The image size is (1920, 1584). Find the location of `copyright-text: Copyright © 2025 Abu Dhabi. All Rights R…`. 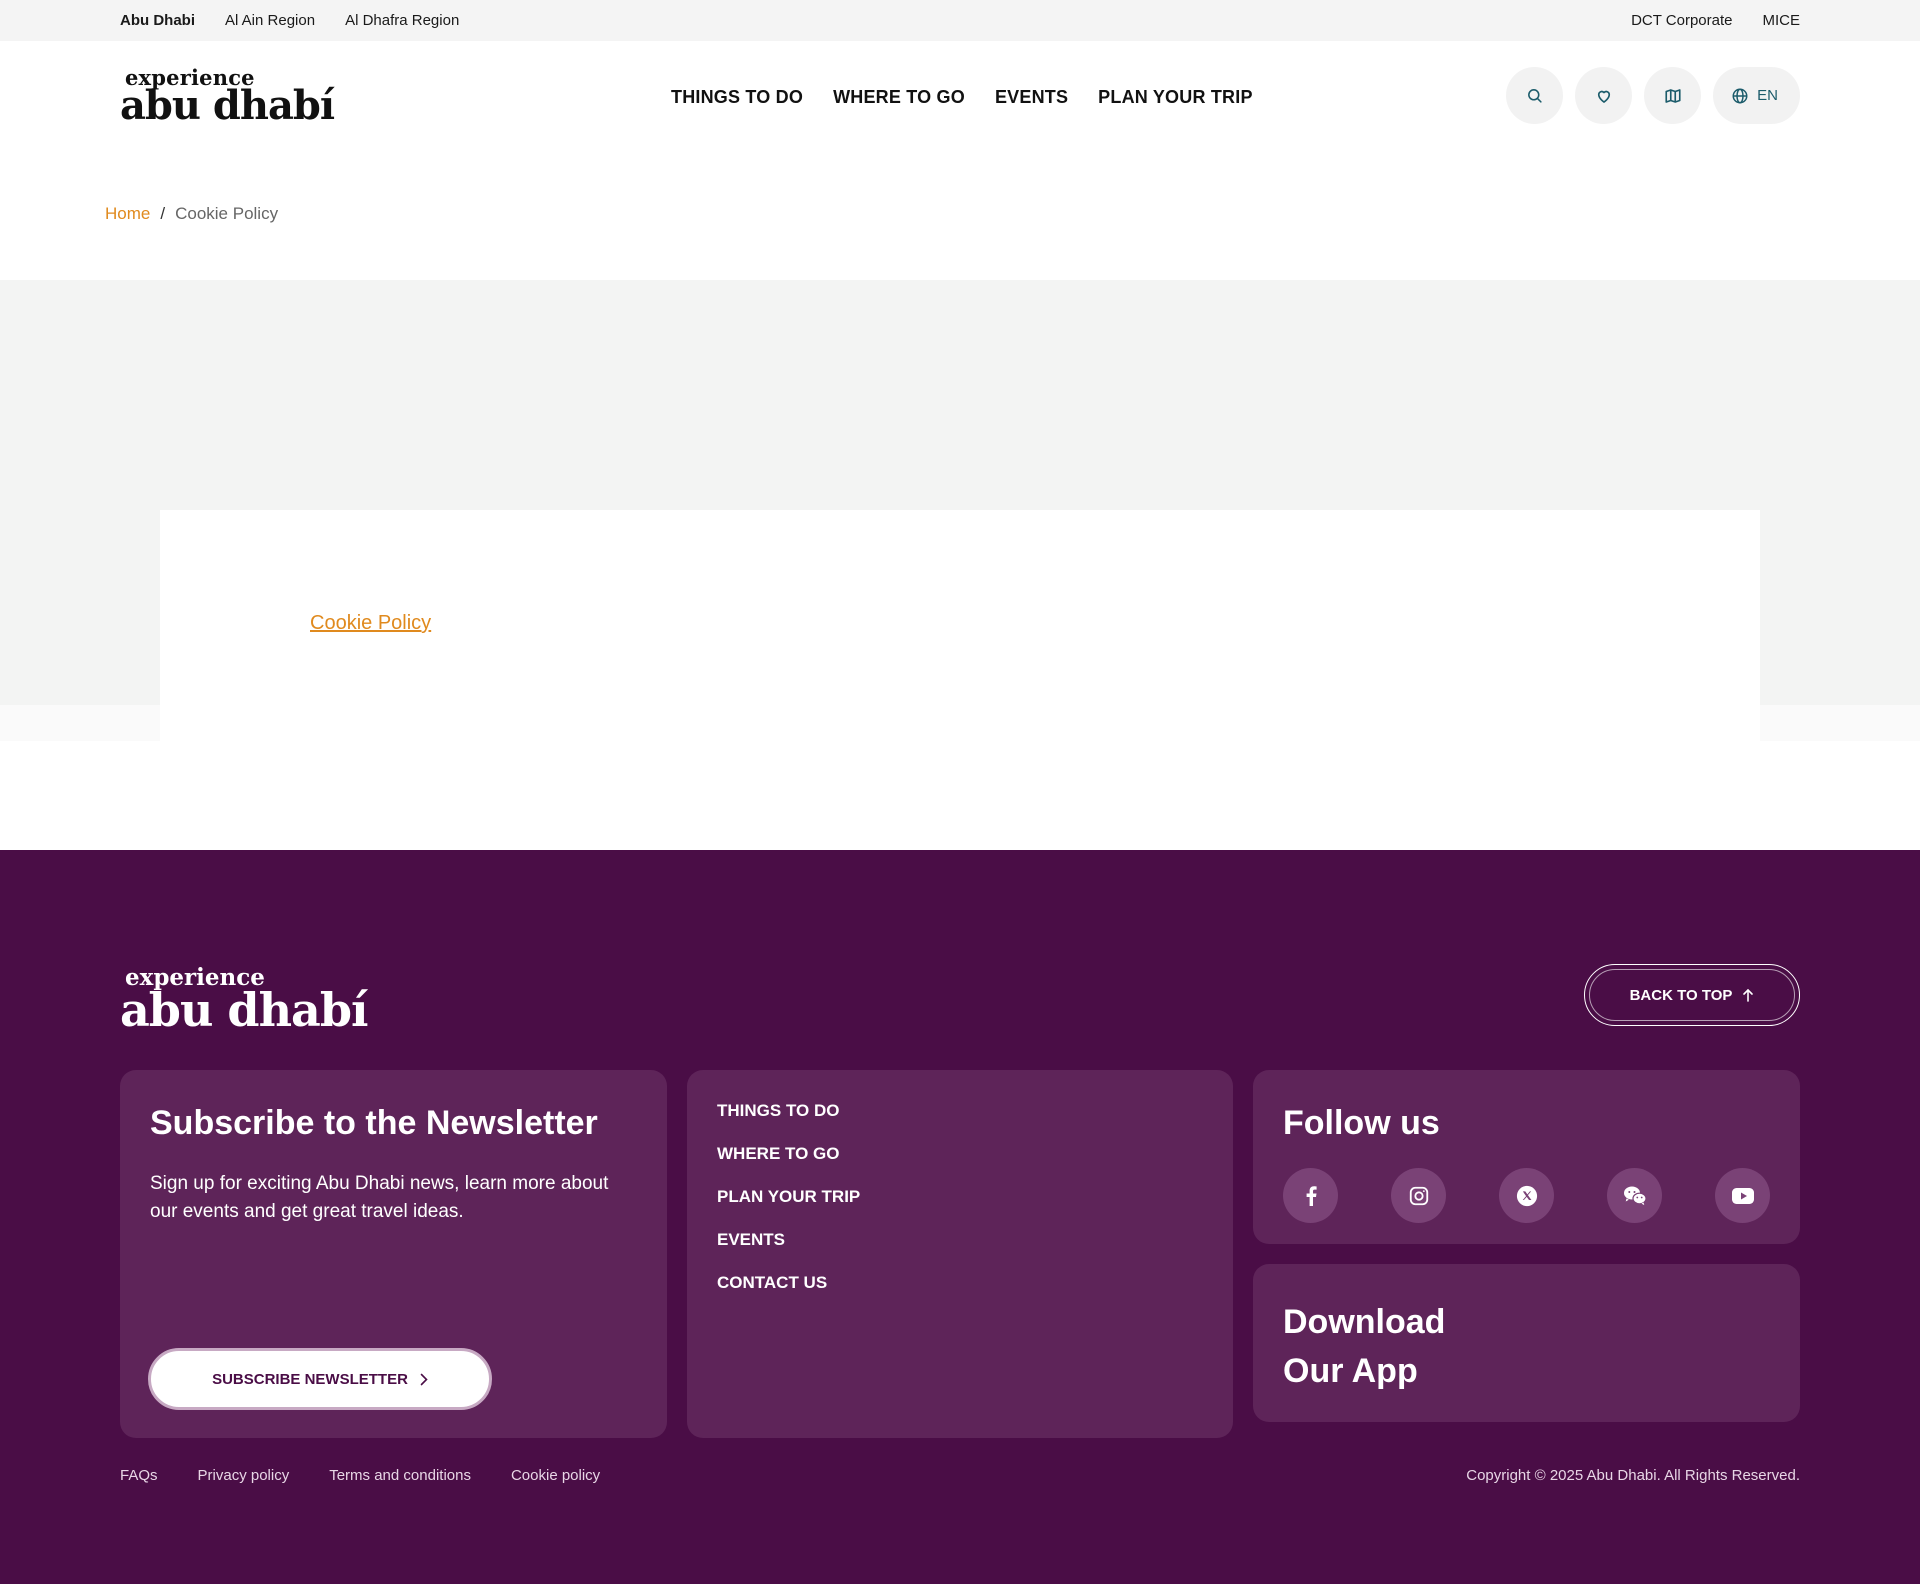

copyright-text: Copyright © 2025 Abu Dhabi. All Rights R… is located at coordinates (1633, 1475).